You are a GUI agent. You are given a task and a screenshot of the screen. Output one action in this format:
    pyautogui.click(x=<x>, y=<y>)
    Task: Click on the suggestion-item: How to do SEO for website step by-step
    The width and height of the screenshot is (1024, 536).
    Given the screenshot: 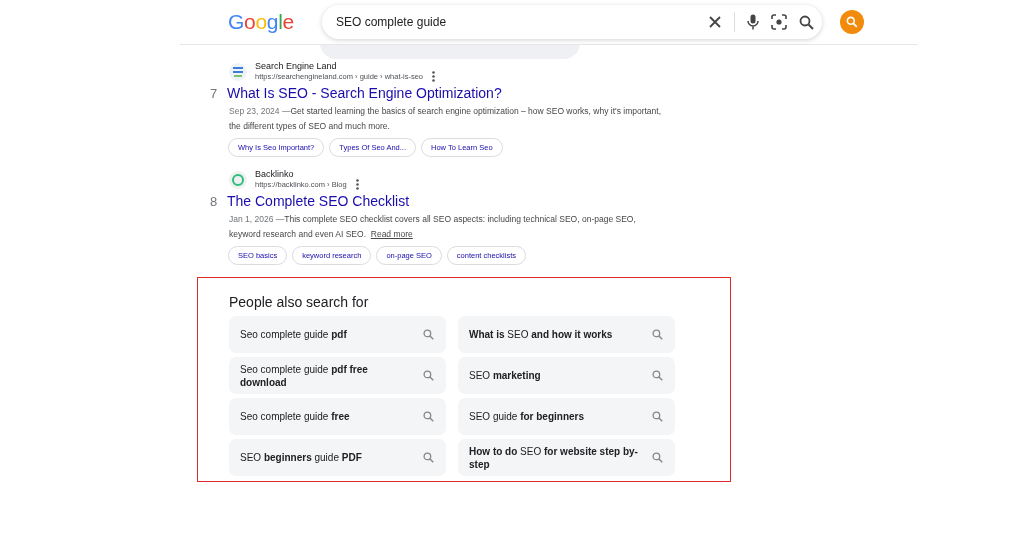 What is the action you would take?
    pyautogui.click(x=566, y=457)
    